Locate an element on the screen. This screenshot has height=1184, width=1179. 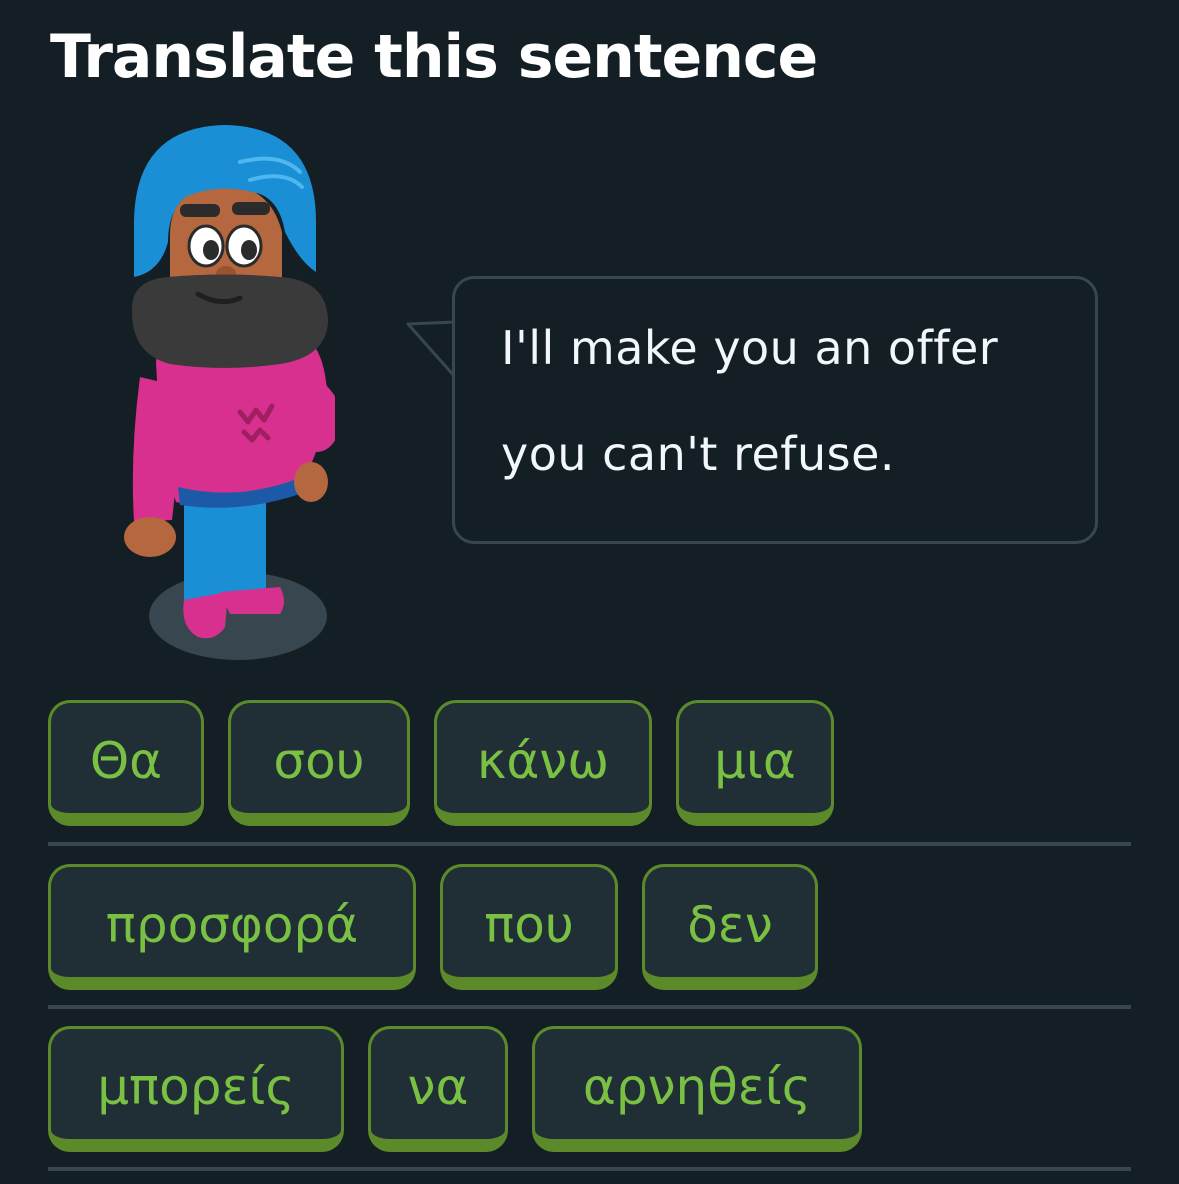
word-tile: να is located at coordinates (438, 1089).